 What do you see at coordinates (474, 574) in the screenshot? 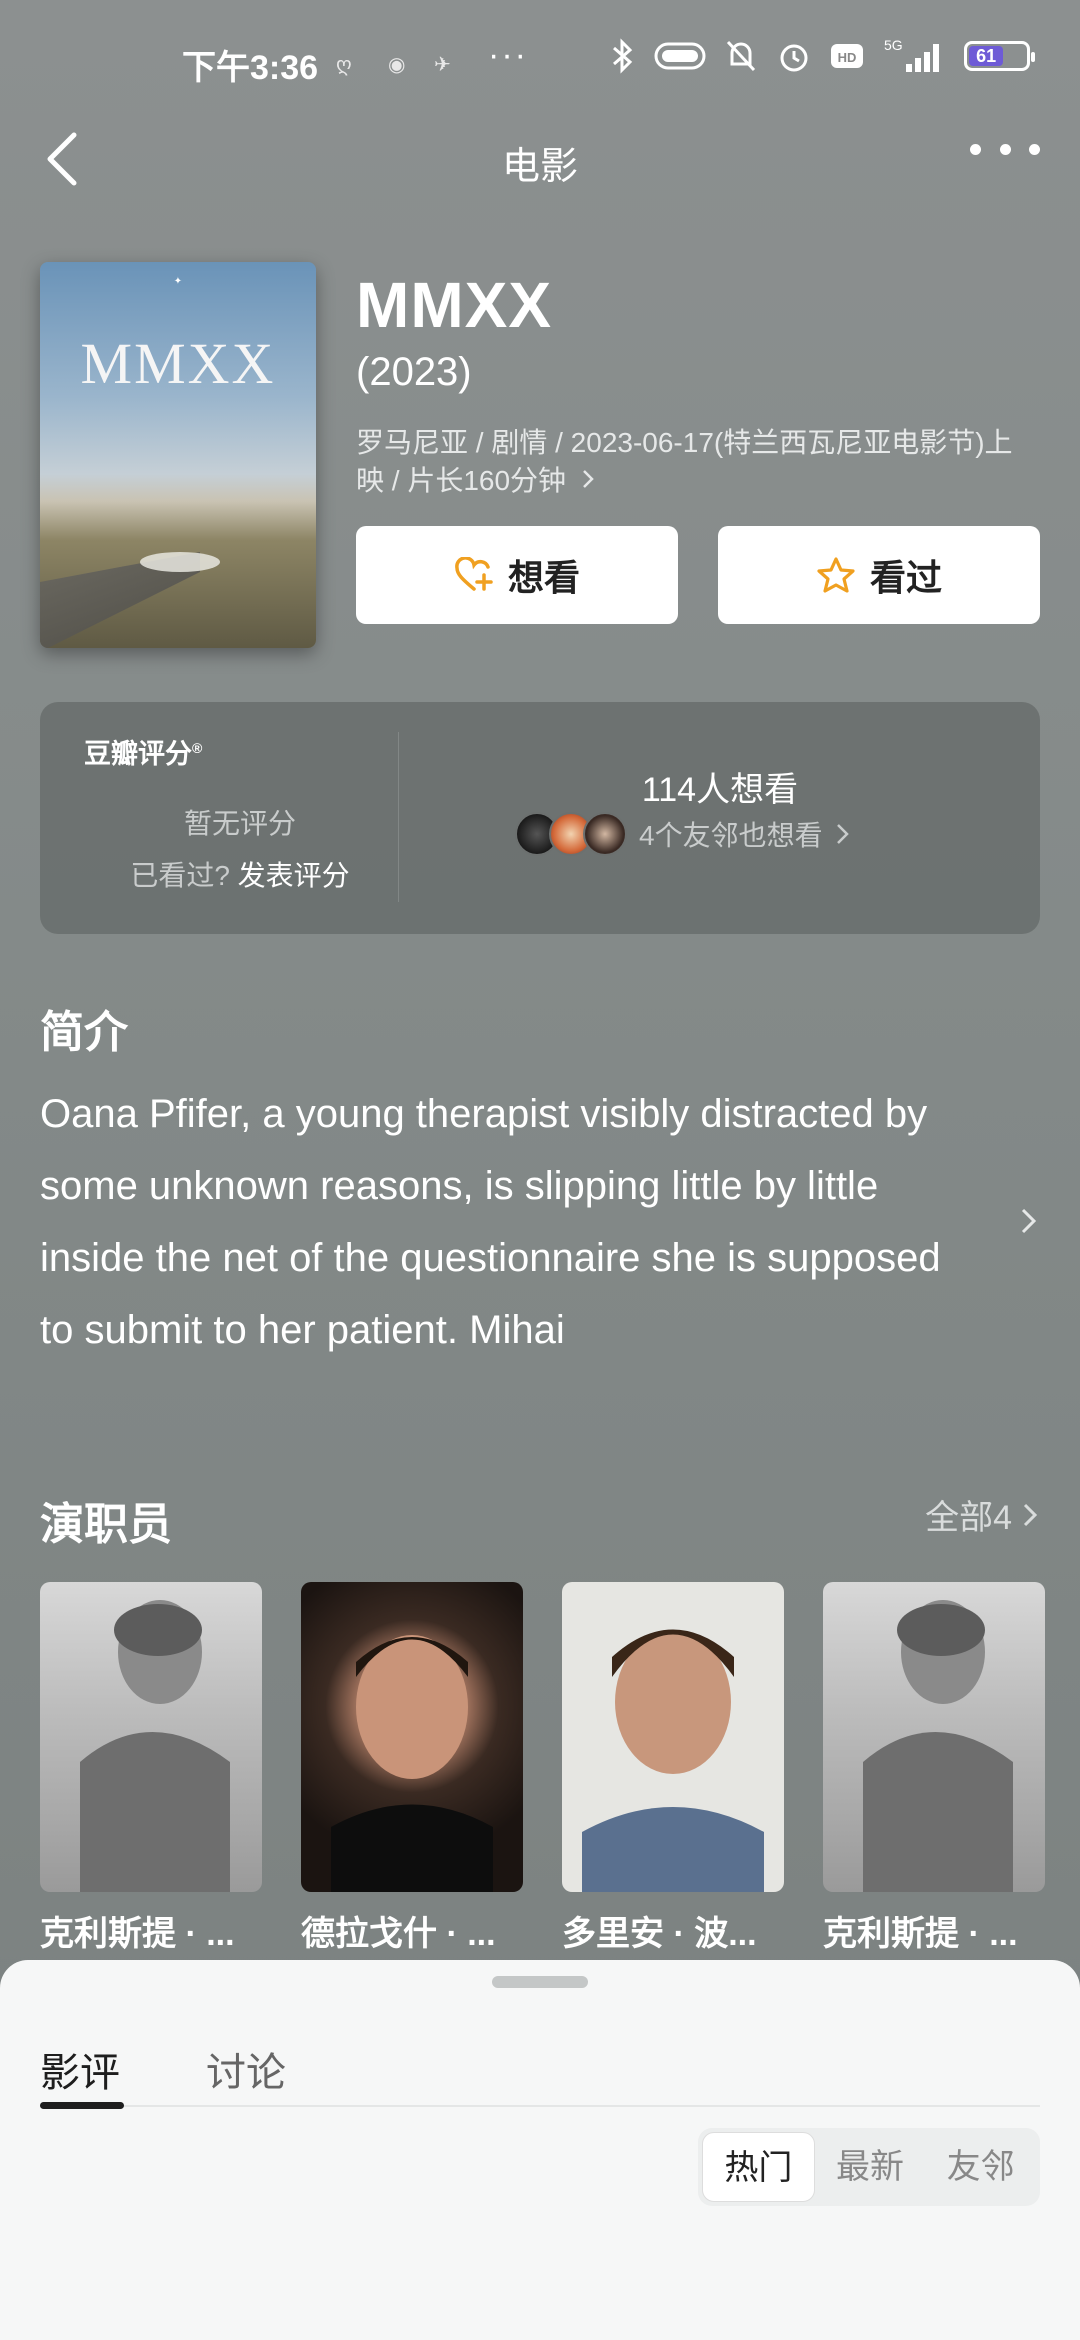
I see `heart-plus-icon` at bounding box center [474, 574].